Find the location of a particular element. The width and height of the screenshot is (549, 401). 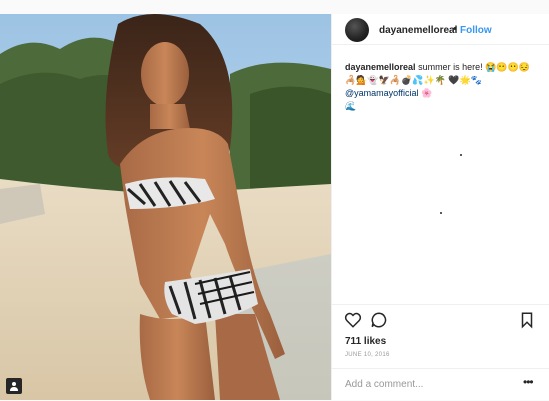

comment-bar: Add a comment... ••• is located at coordinates (440, 384).